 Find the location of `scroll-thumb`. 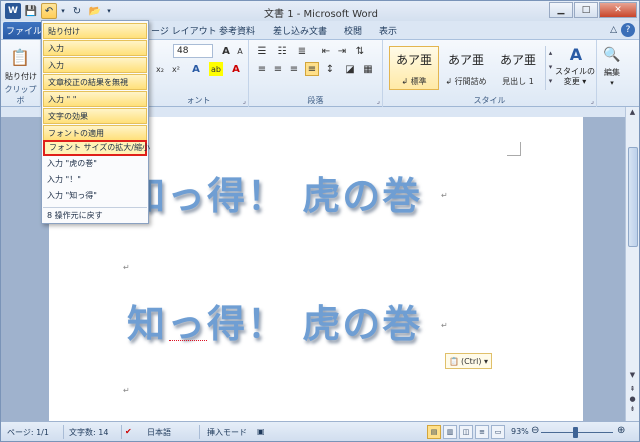

scroll-thumb is located at coordinates (633, 197).